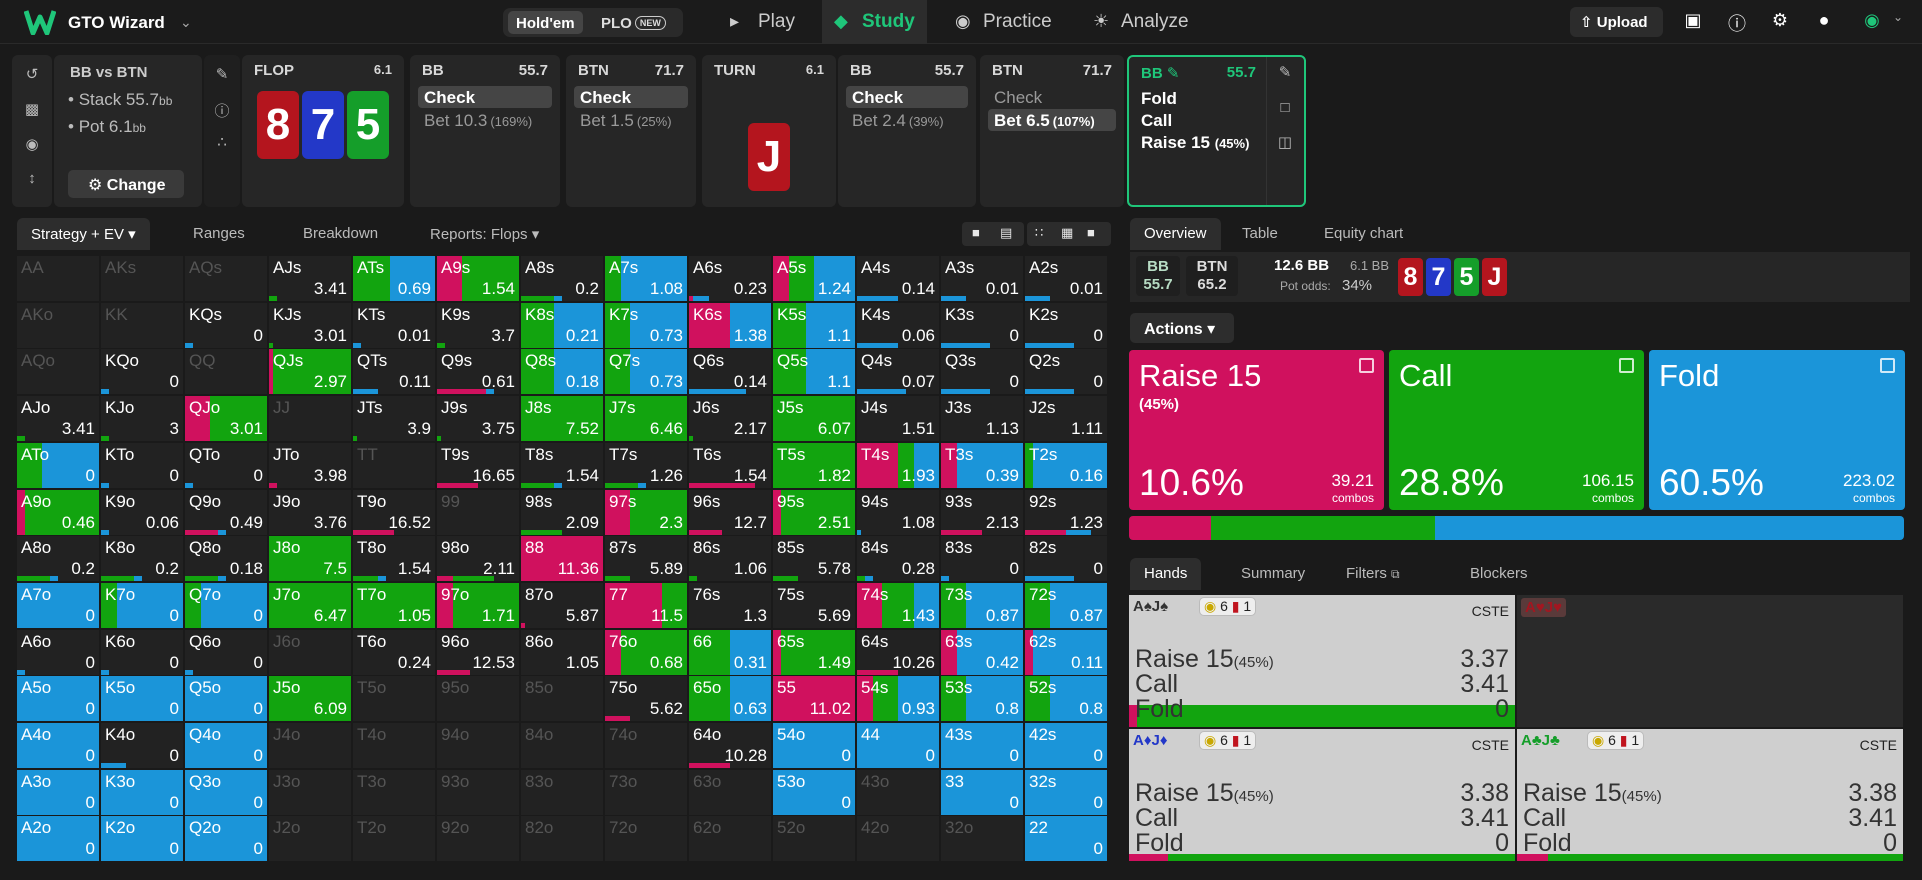 This screenshot has height=880, width=1922. I want to click on spot-node-0: BB 55.7 Check Bet 10.3 (169%), so click(485, 131).